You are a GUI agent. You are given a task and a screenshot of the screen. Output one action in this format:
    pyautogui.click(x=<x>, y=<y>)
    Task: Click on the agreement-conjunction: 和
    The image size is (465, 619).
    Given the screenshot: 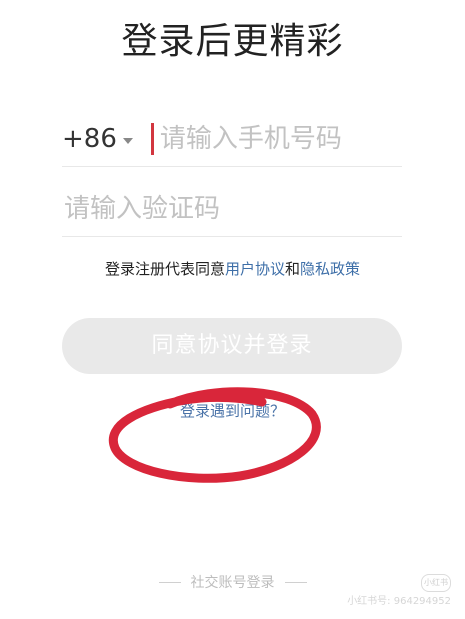 What is the action you would take?
    pyautogui.click(x=293, y=269)
    